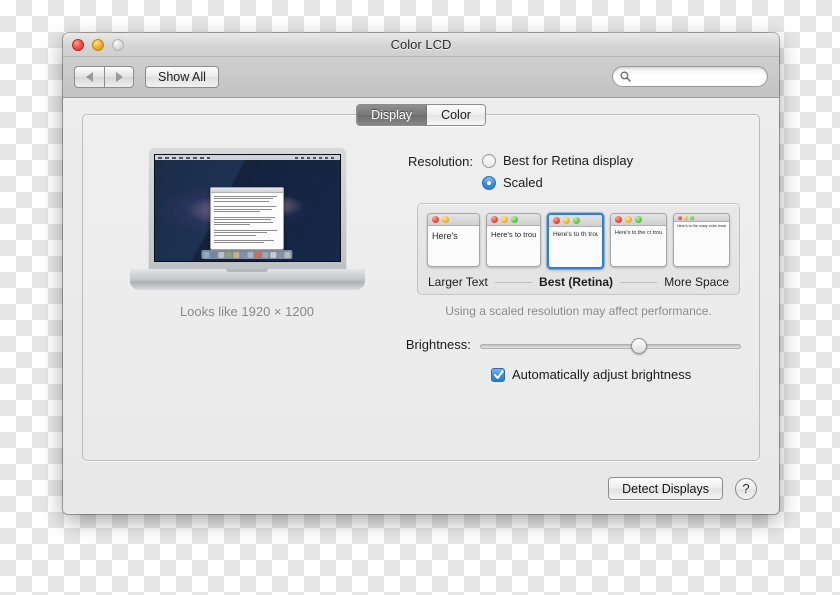 The image size is (840, 595). I want to click on resolution-options: Best for Retina display Scaled, so click(557, 171).